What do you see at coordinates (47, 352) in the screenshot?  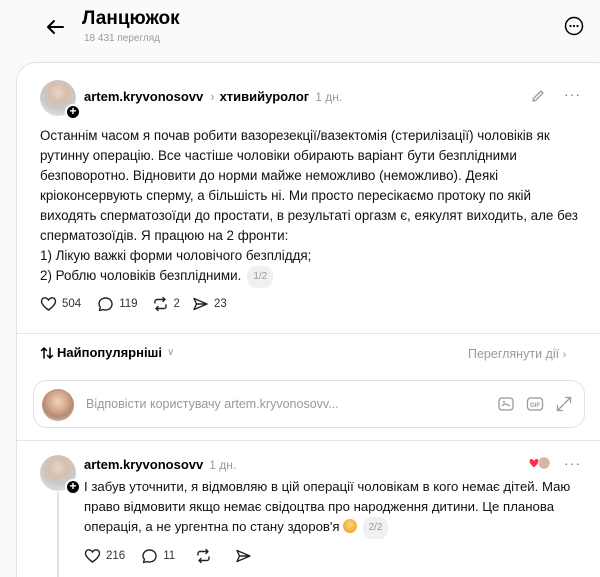 I see `sort-arrows-icon` at bounding box center [47, 352].